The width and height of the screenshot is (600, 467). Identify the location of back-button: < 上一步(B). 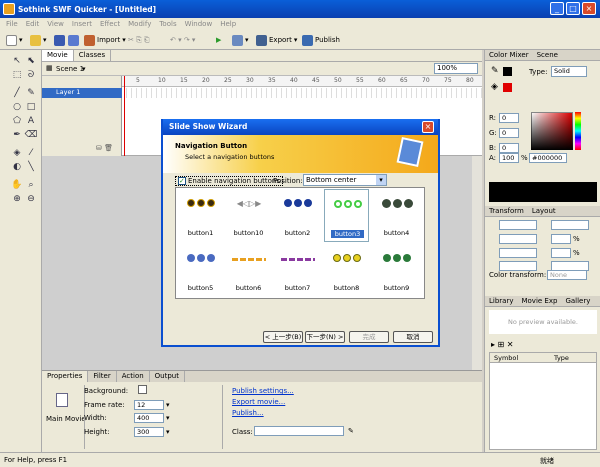
(283, 337).